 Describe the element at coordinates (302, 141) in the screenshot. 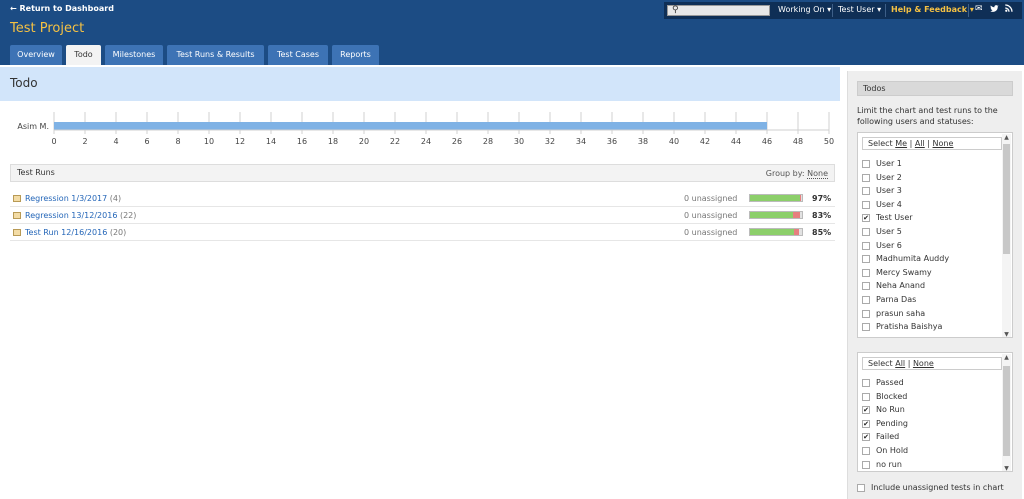

I see `x-tick-label: 16` at that location.